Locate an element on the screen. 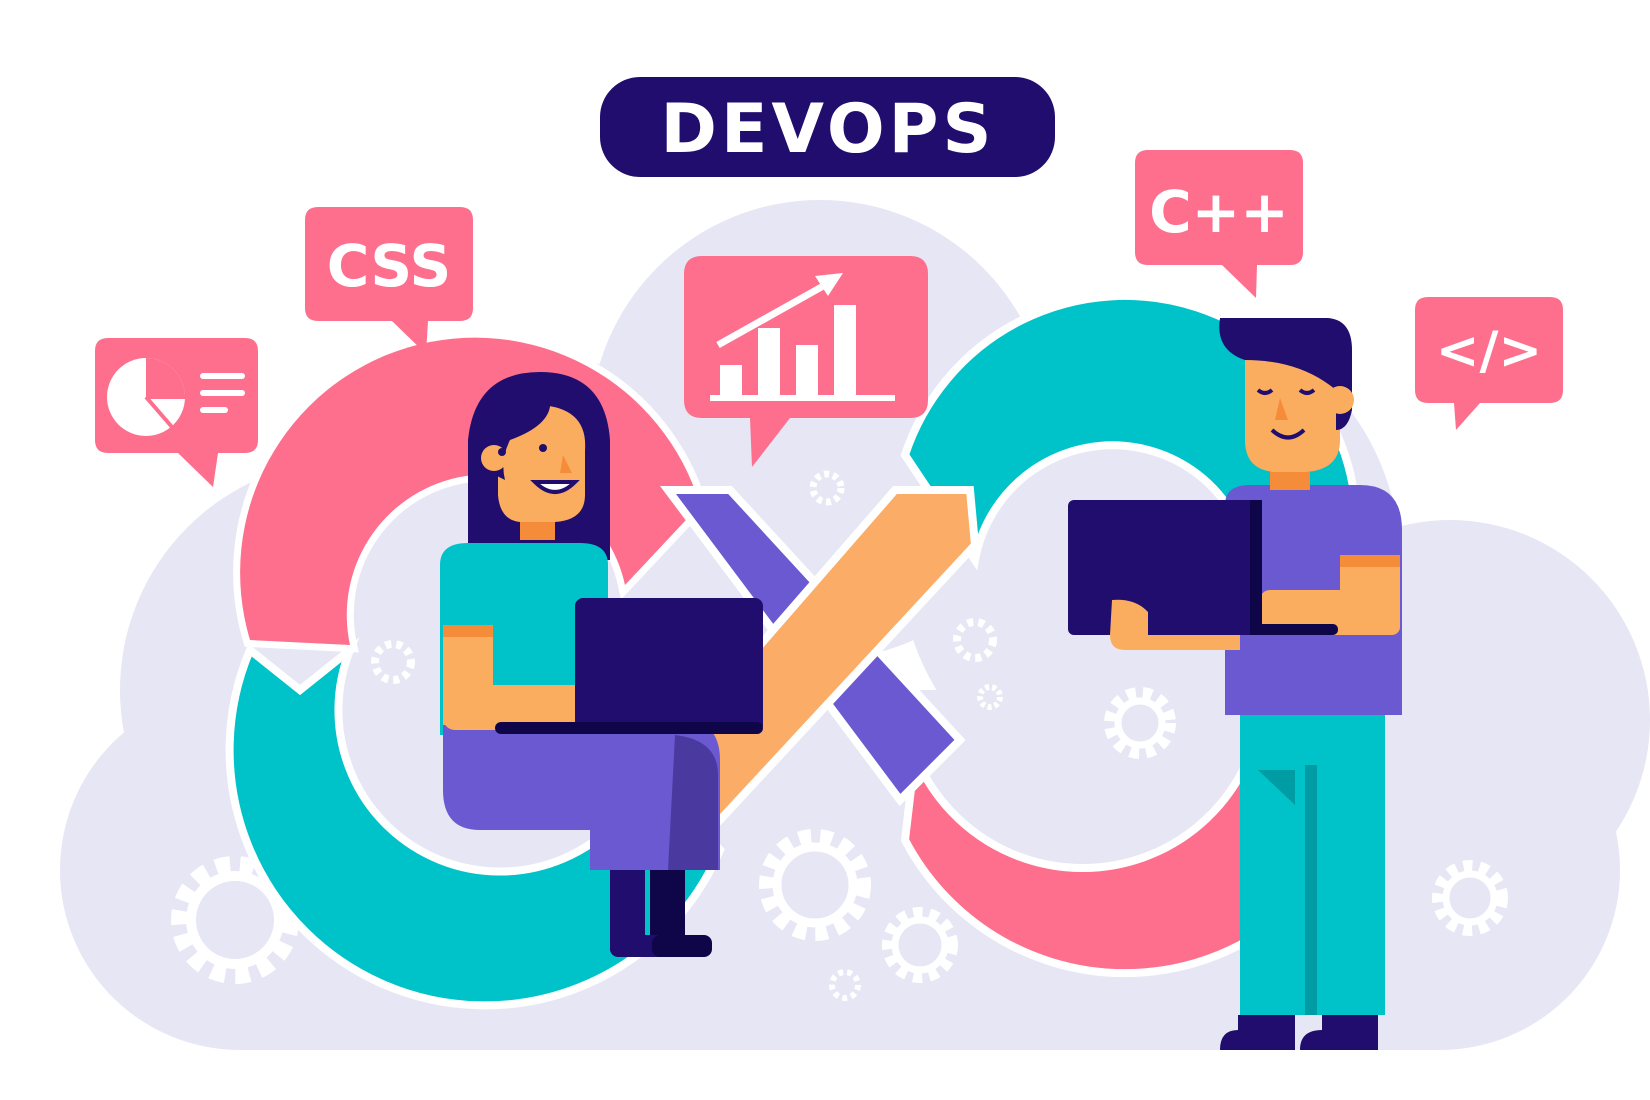 This screenshot has height=1100, width=1650. title-banner: DEVOPS is located at coordinates (827, 127).